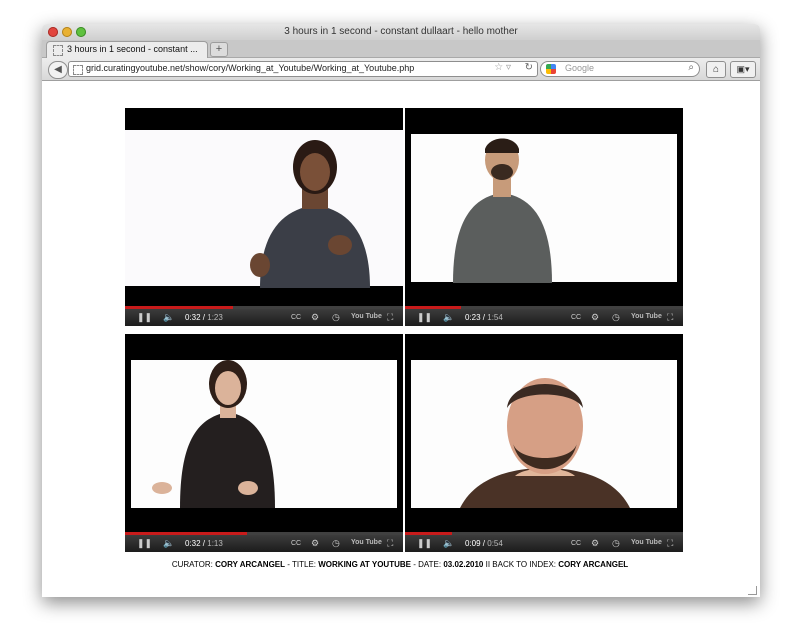 The image size is (800, 631). Describe the element at coordinates (593, 564) in the screenshot. I see `back-to-index-link: CORY ARCANGEL` at that location.